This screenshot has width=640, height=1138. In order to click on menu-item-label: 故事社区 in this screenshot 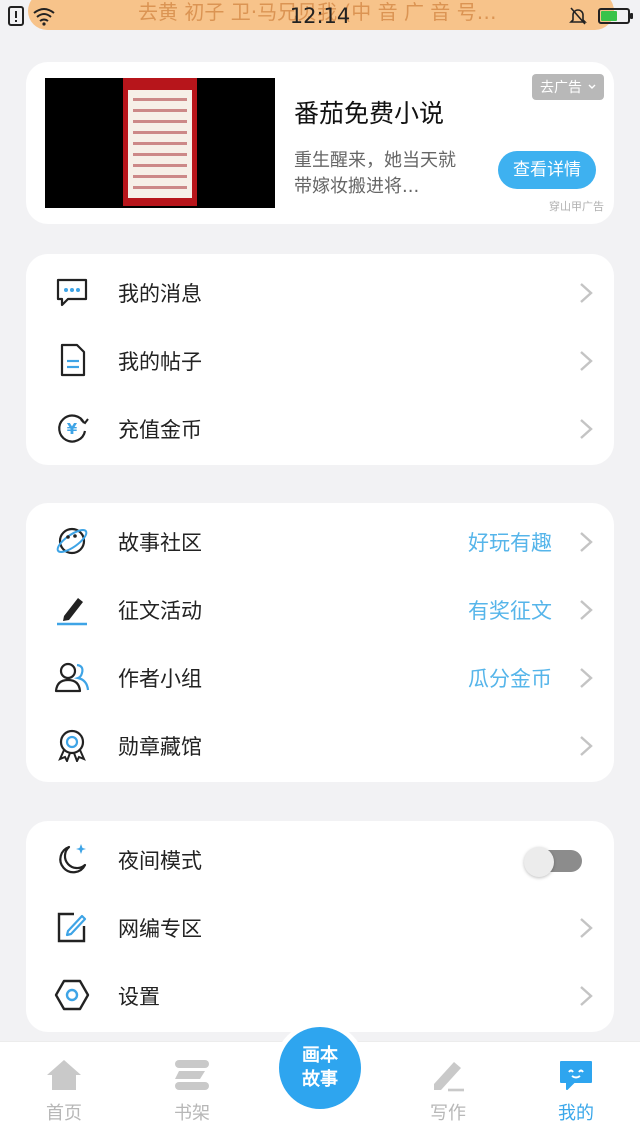, I will do `click(160, 543)`.